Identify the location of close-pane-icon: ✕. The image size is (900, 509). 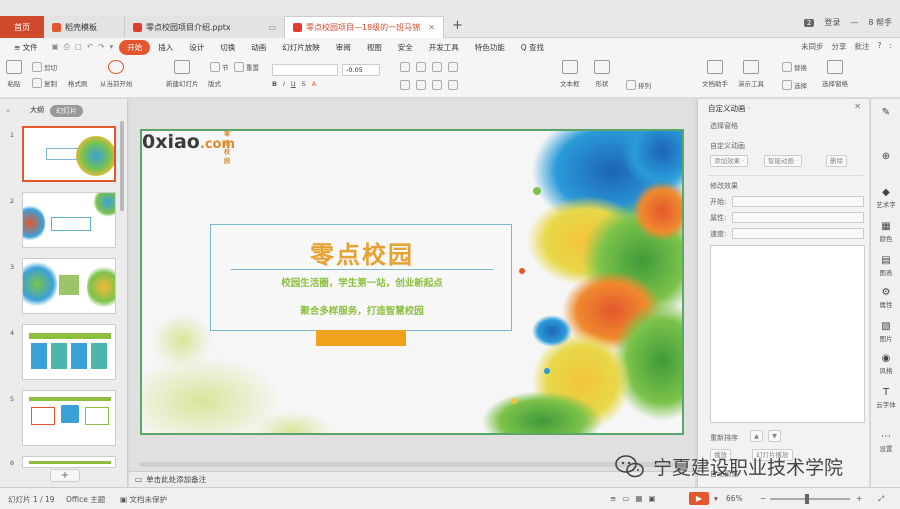
(857, 106).